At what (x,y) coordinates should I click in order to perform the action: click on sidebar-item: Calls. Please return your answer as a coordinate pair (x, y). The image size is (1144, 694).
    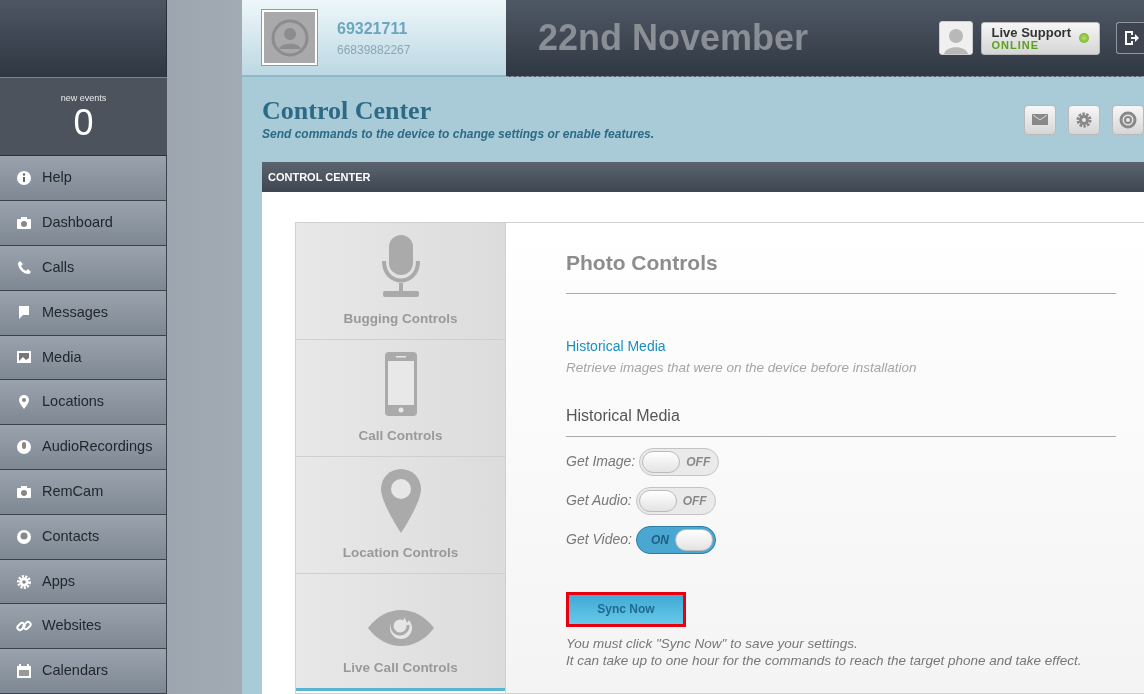
    Looking at the image, I should click on (83, 268).